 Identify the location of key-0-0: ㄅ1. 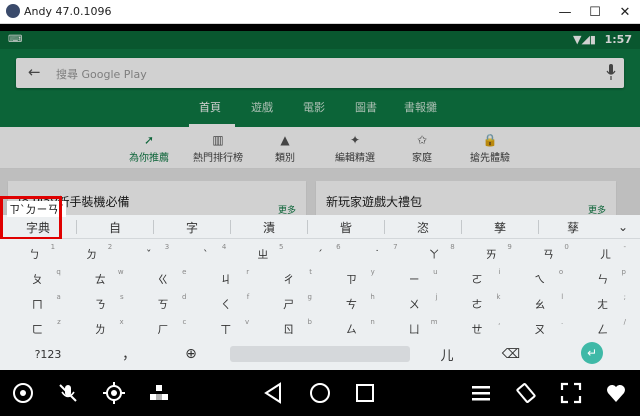
(34, 254).